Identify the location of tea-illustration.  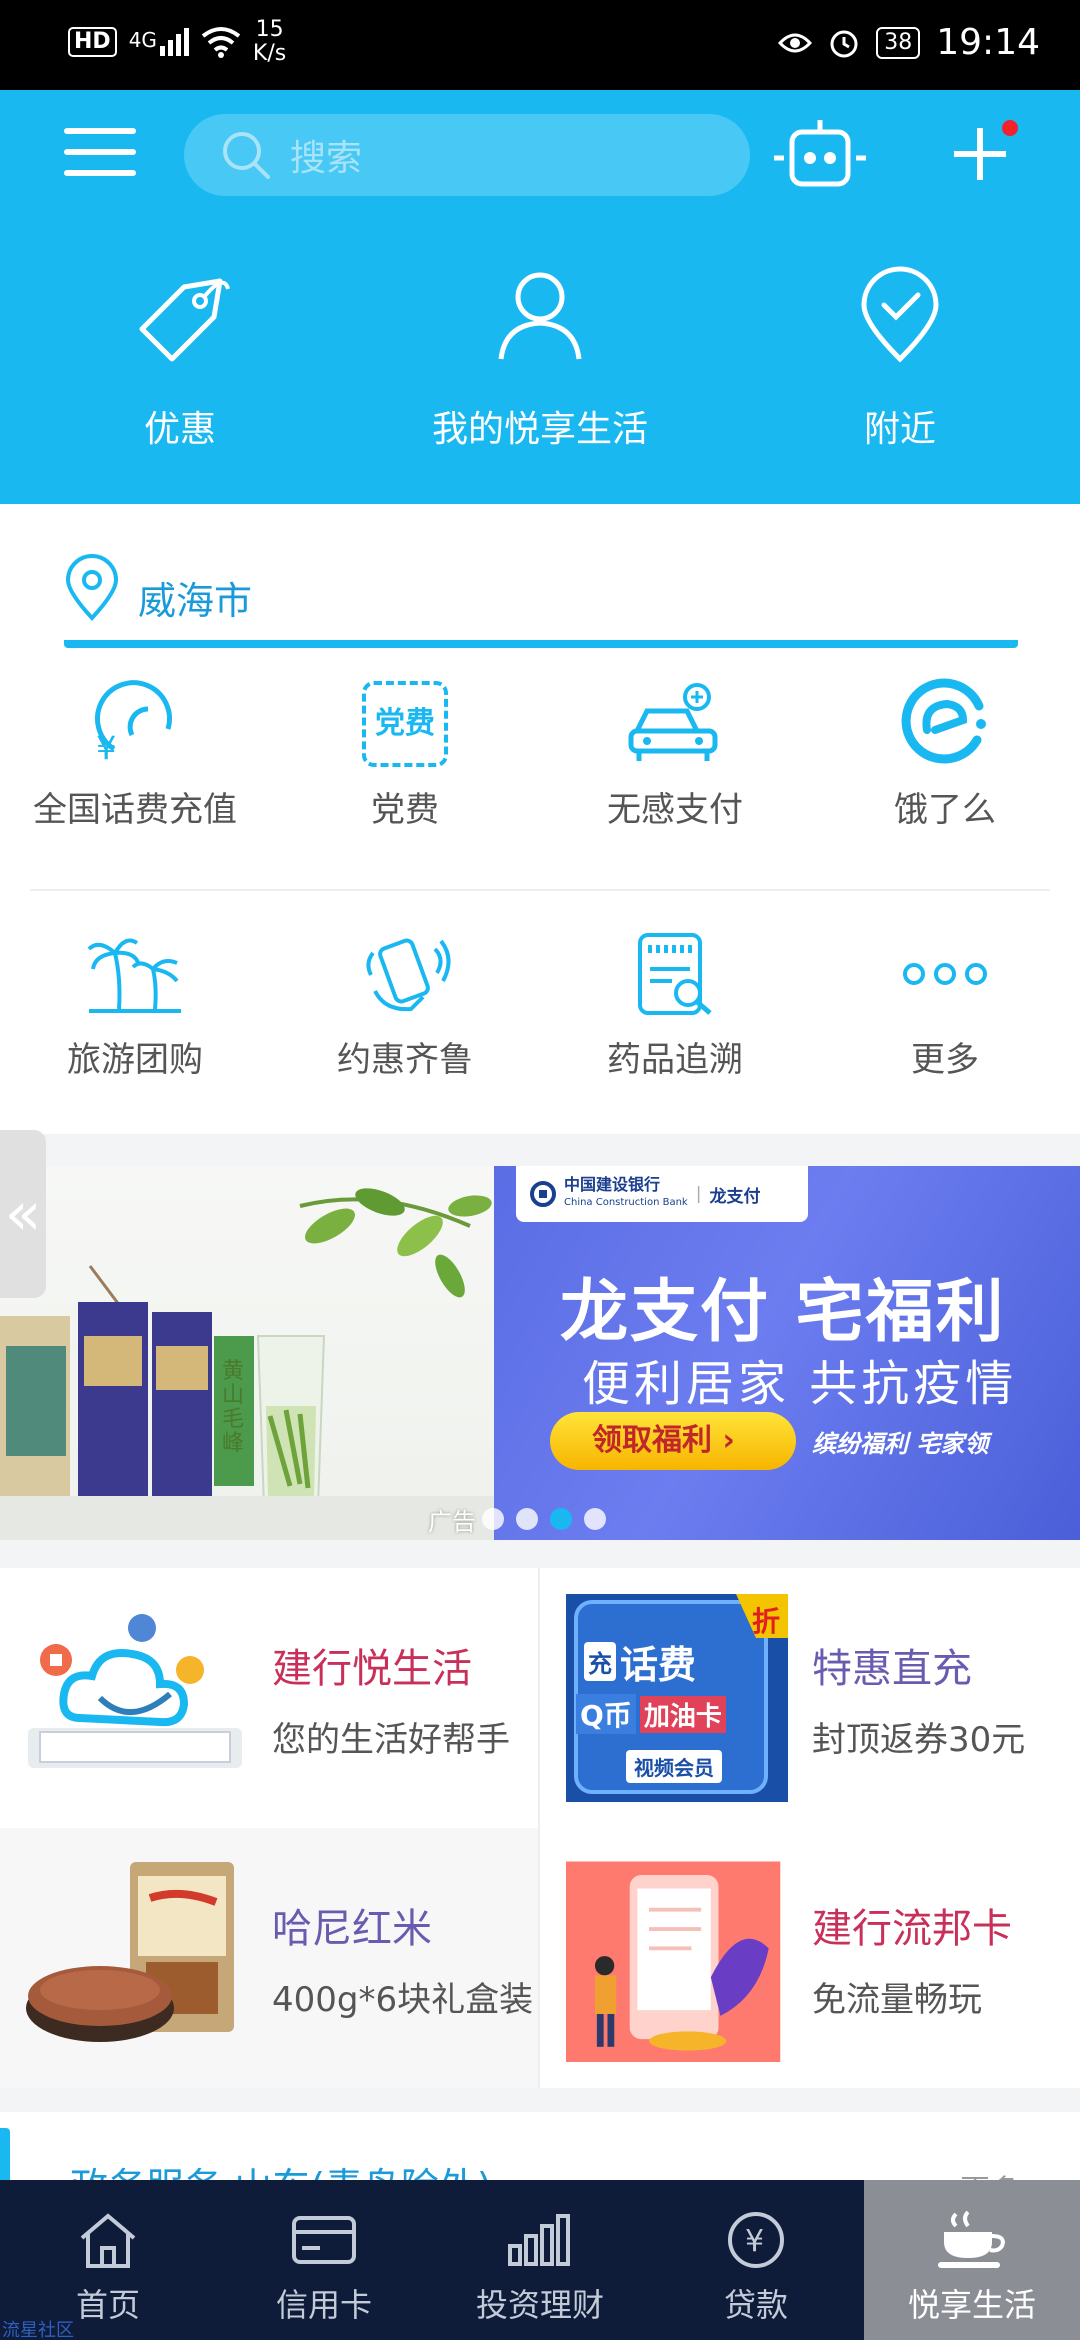
(247, 1364).